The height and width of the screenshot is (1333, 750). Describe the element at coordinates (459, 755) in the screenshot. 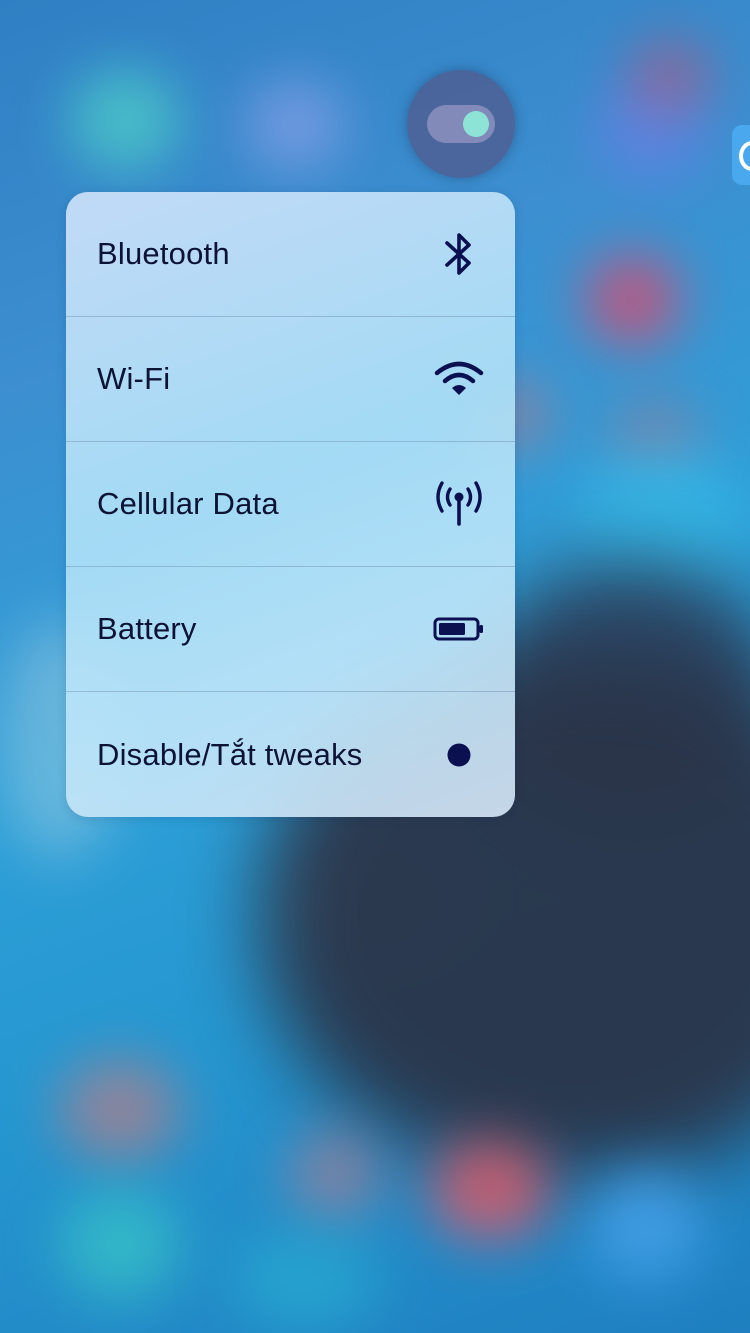

I see `dot-icon` at that location.